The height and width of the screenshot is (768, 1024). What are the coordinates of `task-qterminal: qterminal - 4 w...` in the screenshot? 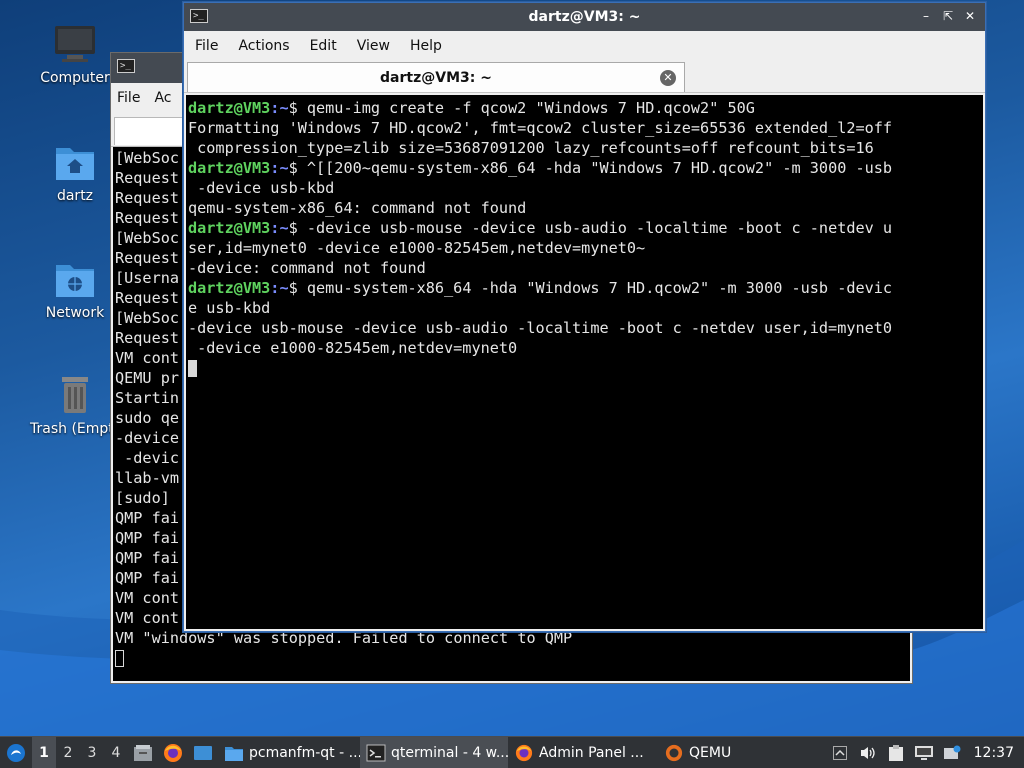 It's located at (434, 752).